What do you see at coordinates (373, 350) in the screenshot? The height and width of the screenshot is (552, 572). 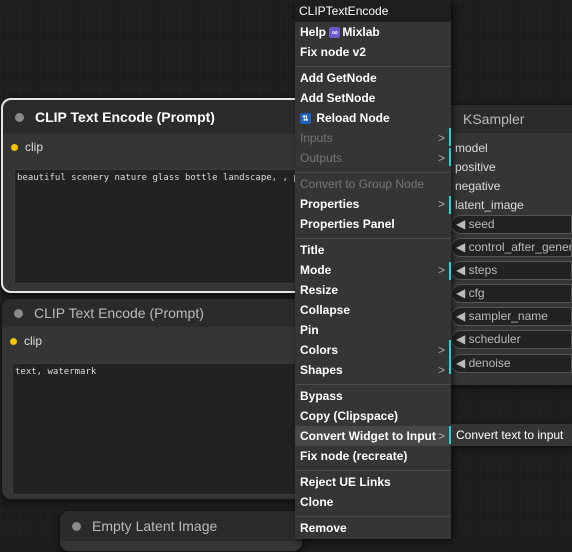 I see `menu-item-colors: Colors >` at bounding box center [373, 350].